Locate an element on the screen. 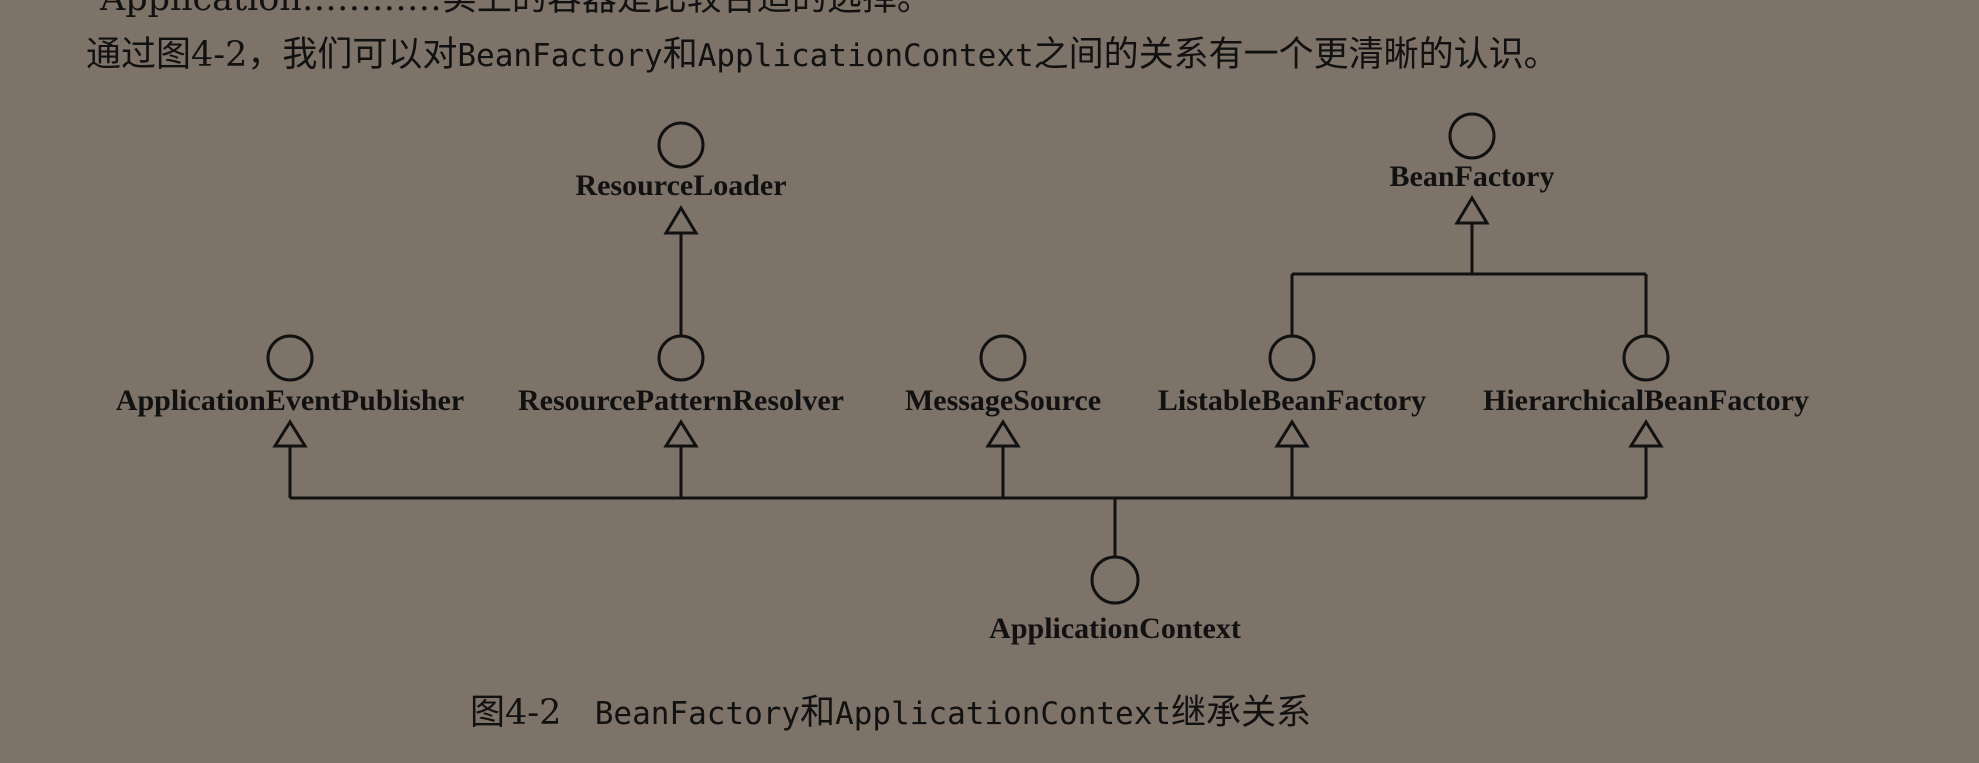 The height and width of the screenshot is (763, 1979). message-source-node-icon is located at coordinates (1003, 358).